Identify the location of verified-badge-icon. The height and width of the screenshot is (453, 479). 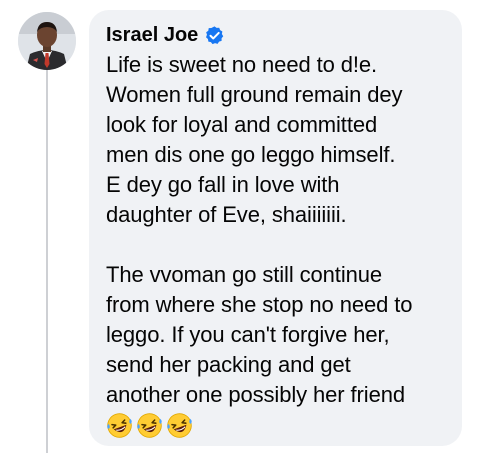
(215, 34).